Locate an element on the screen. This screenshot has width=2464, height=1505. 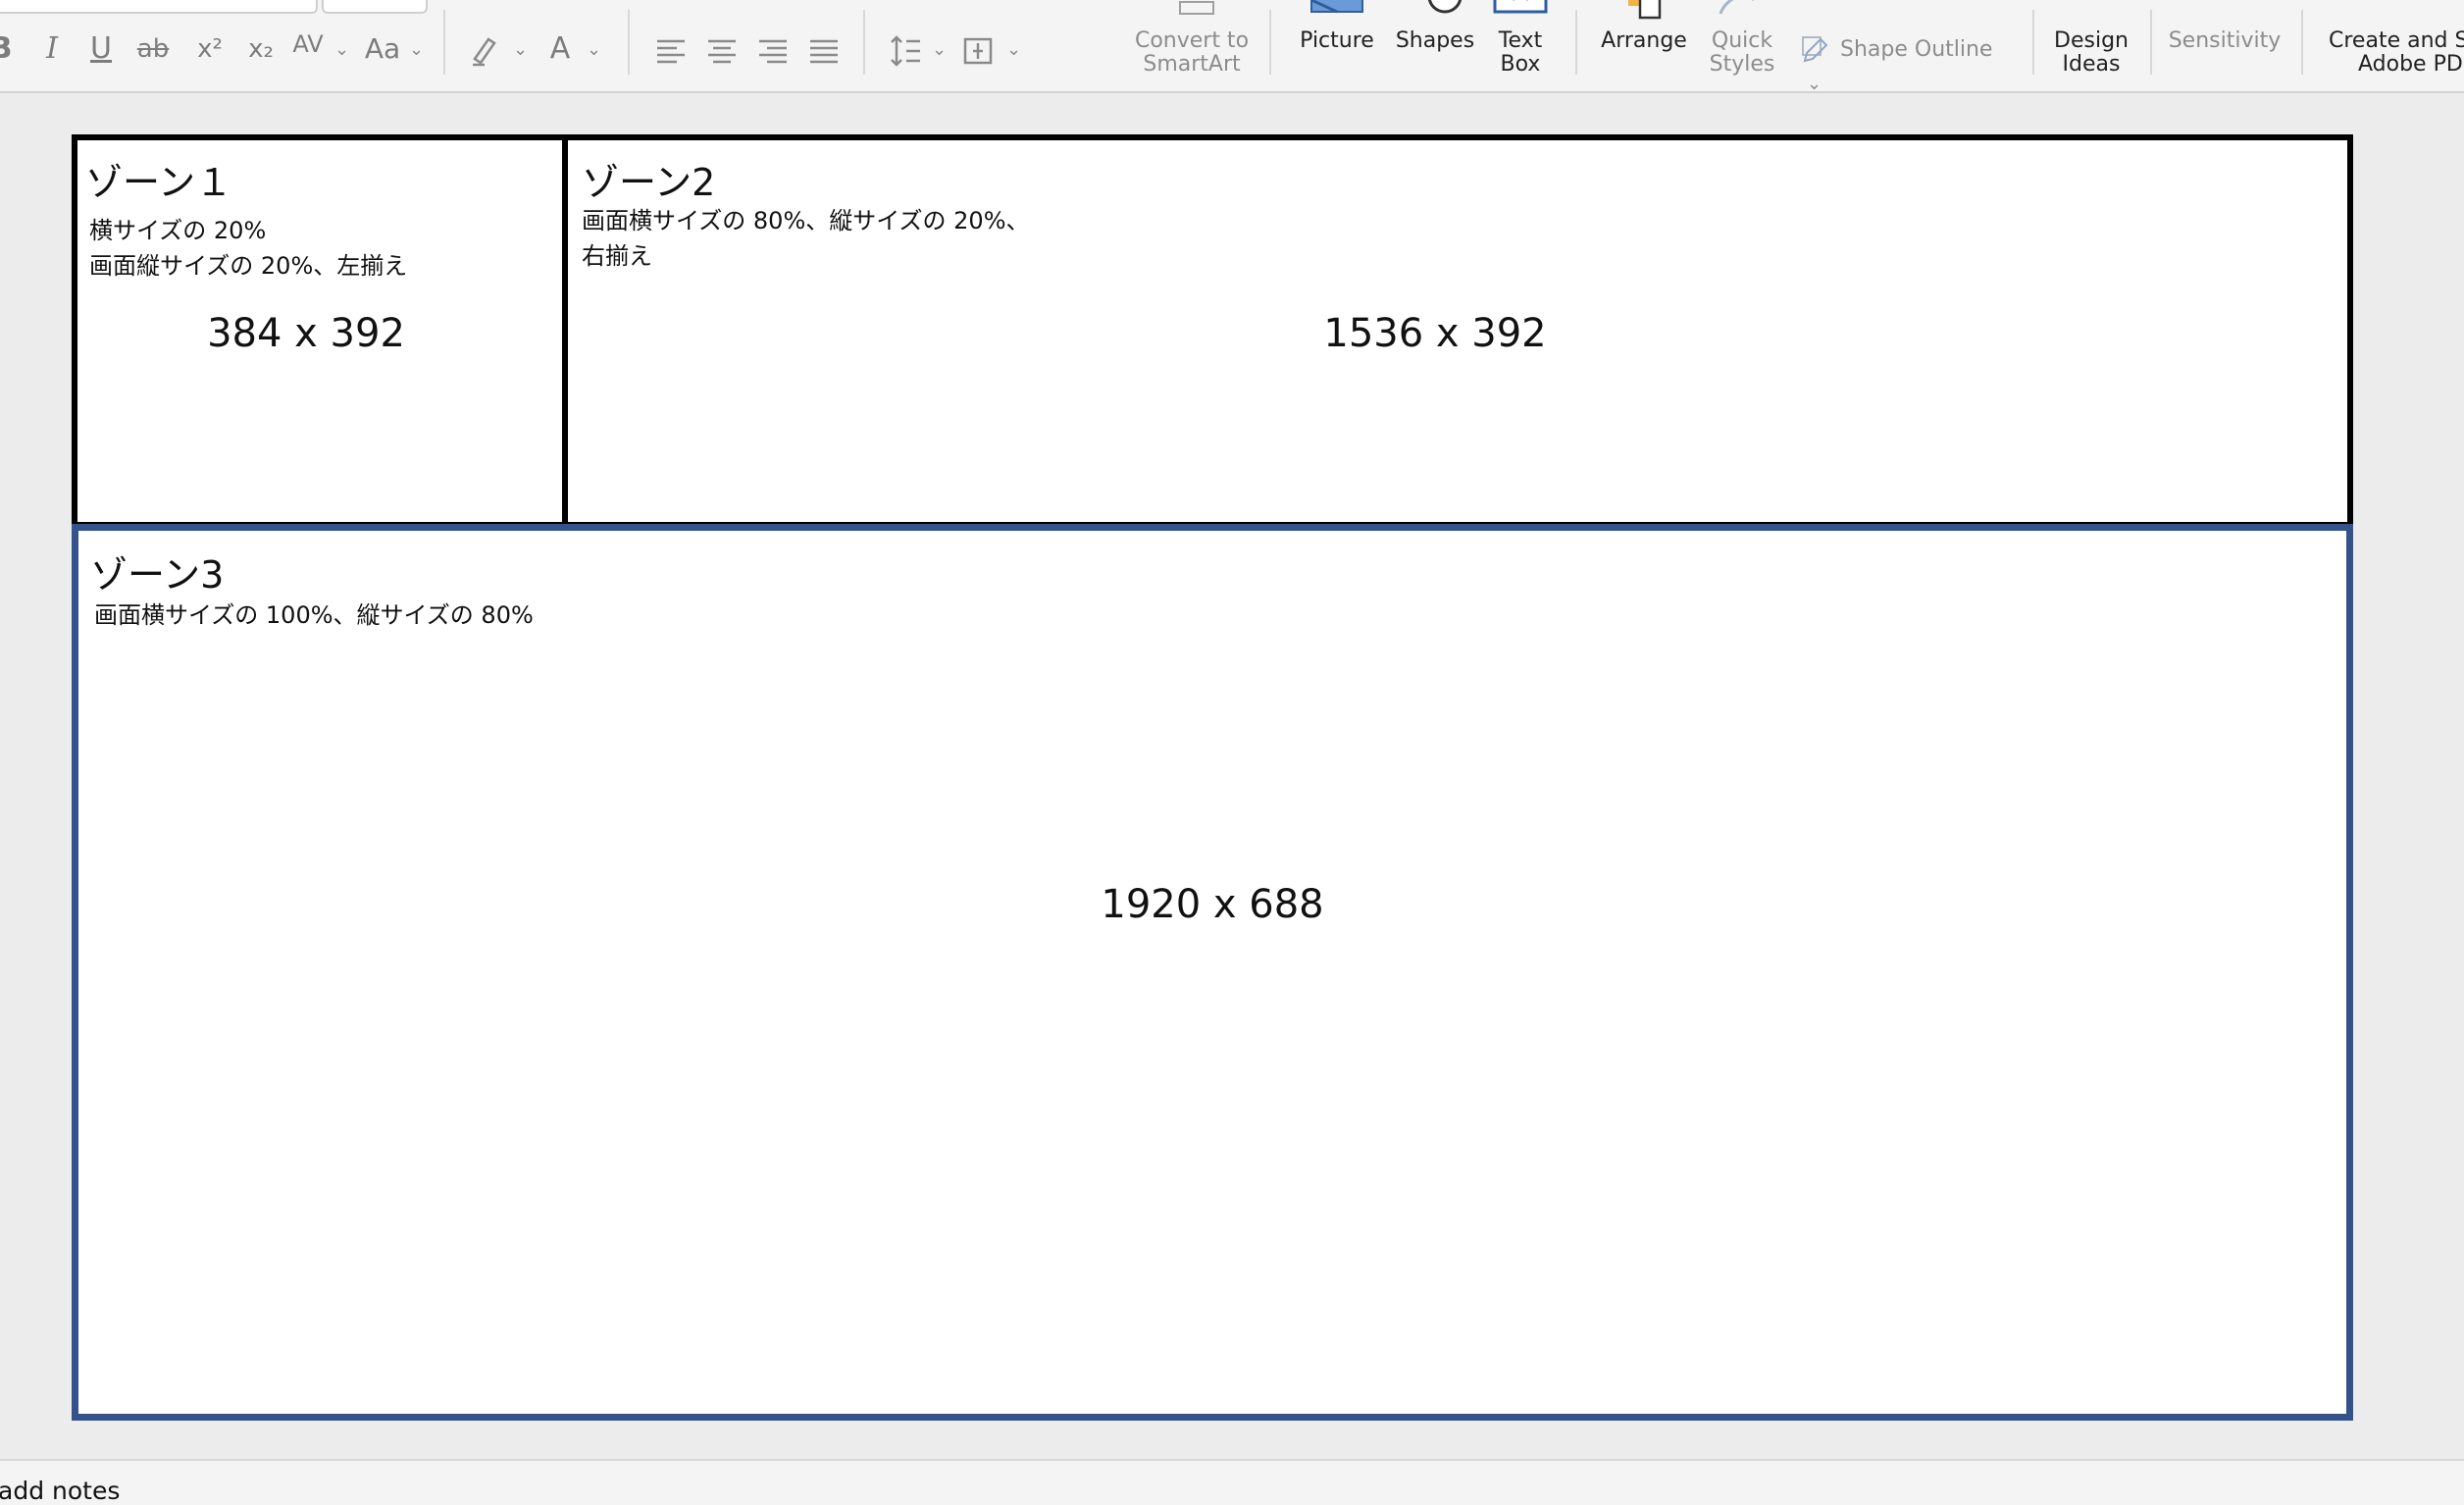
shapes-button: Shapes is located at coordinates (1435, 45).